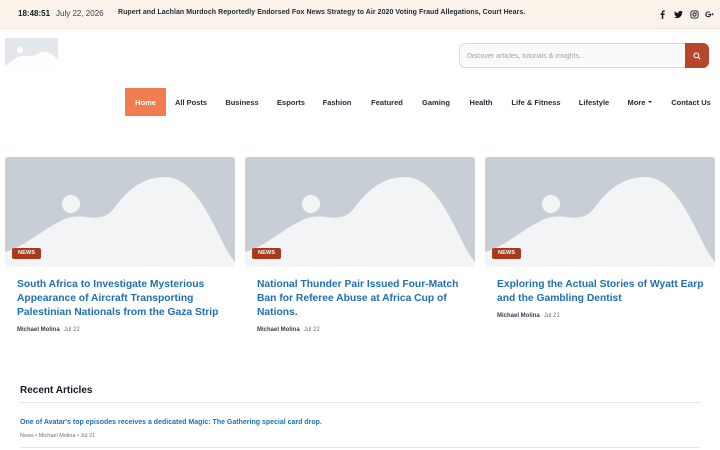 The height and width of the screenshot is (450, 720). What do you see at coordinates (80, 13) in the screenshot?
I see `current-date: July 22, 2026` at bounding box center [80, 13].